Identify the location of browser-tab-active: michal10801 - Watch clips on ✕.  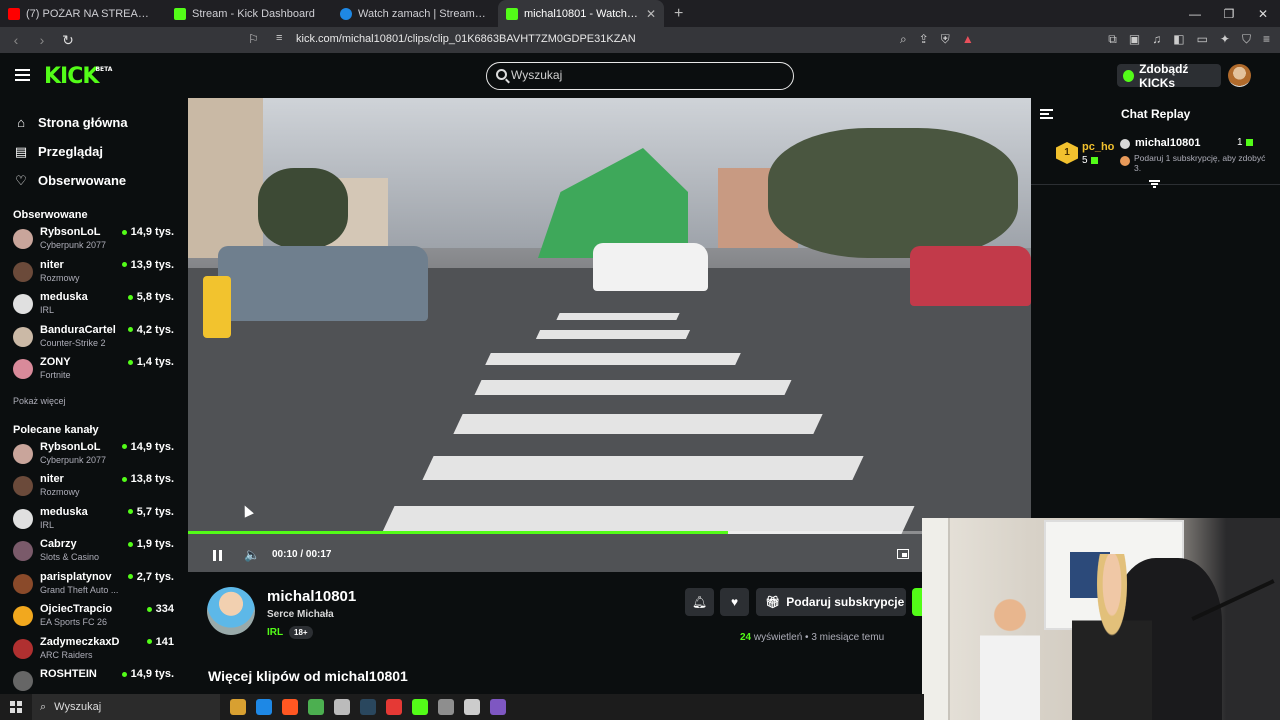
(581, 13).